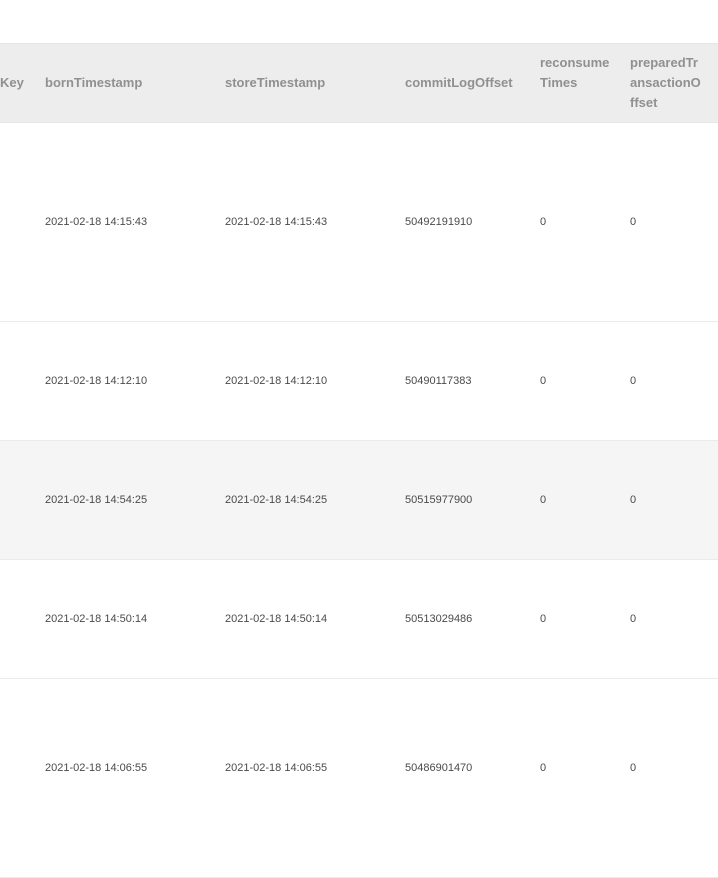 The width and height of the screenshot is (718, 878). I want to click on store-timestamp-cell: 2021-02-18 14:06:55, so click(276, 768).